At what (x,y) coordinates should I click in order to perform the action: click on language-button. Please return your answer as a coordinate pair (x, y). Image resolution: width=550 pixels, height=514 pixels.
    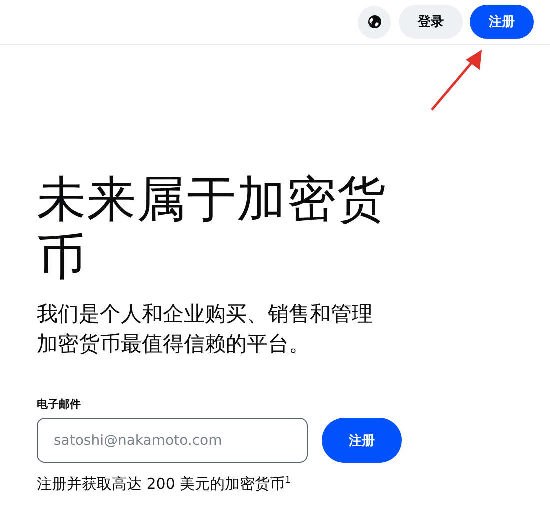
    Looking at the image, I should click on (374, 22).